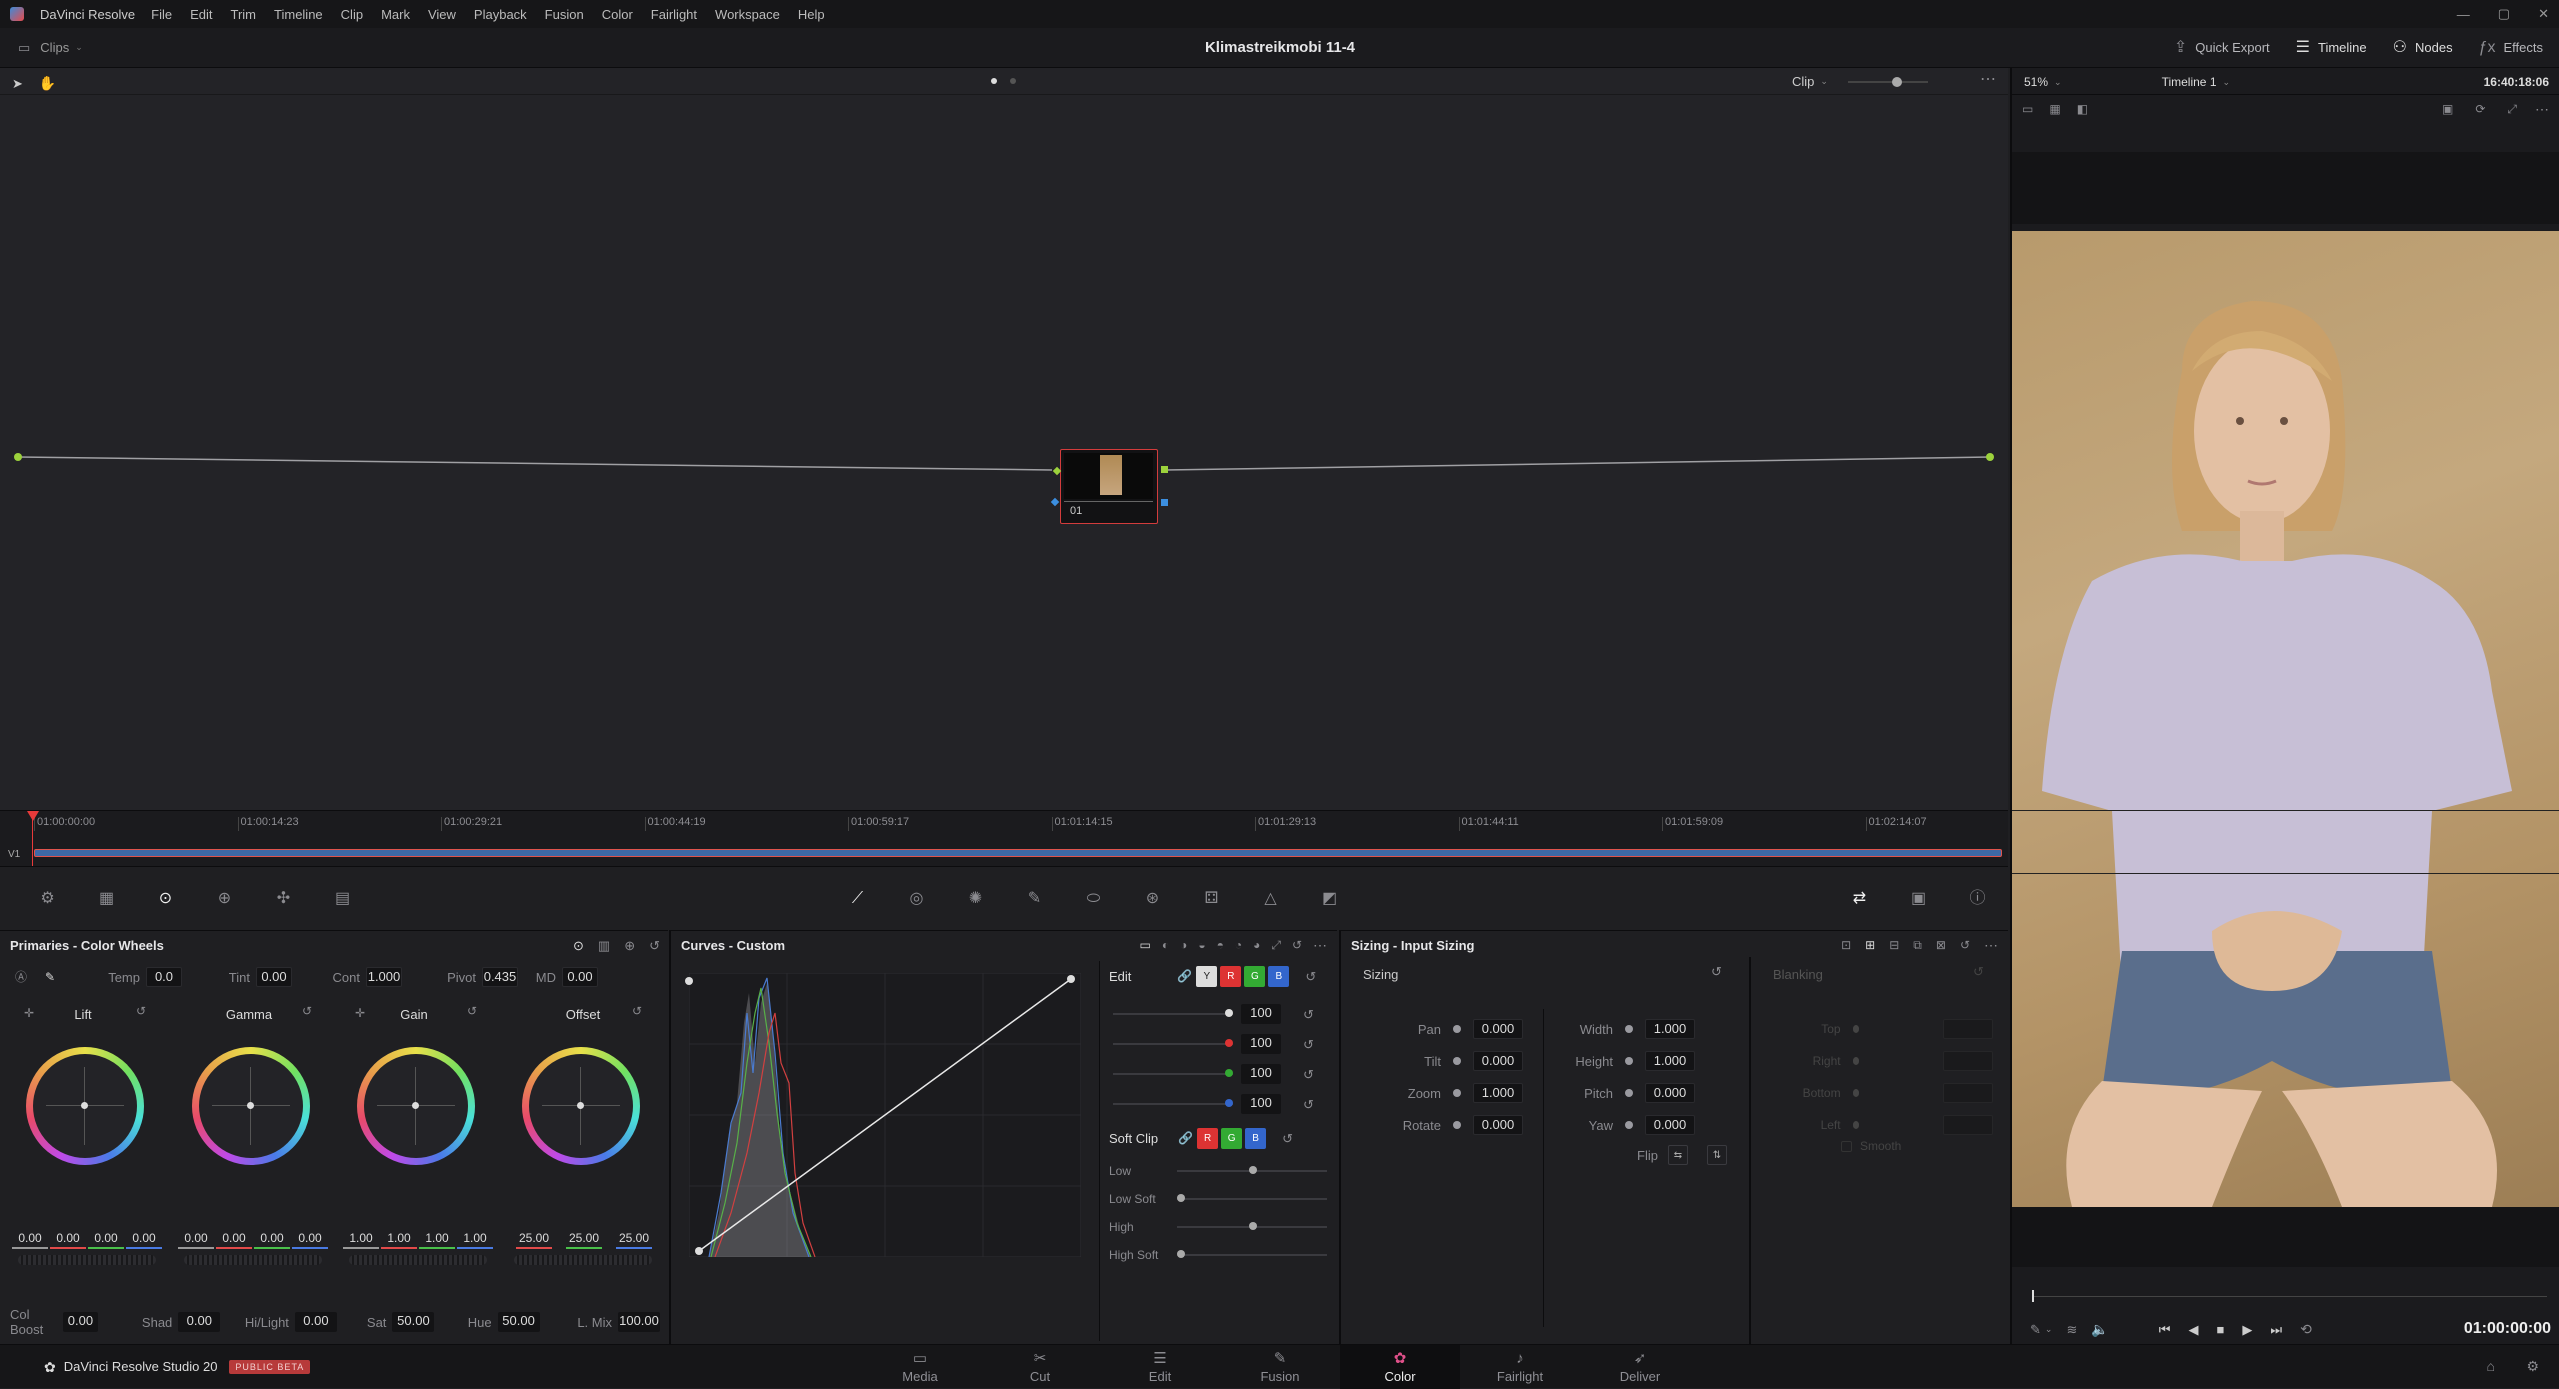 This screenshot has width=2559, height=1389. Describe the element at coordinates (21, 977) in the screenshot. I see `auto-balance-icon: Ⓐ` at that location.